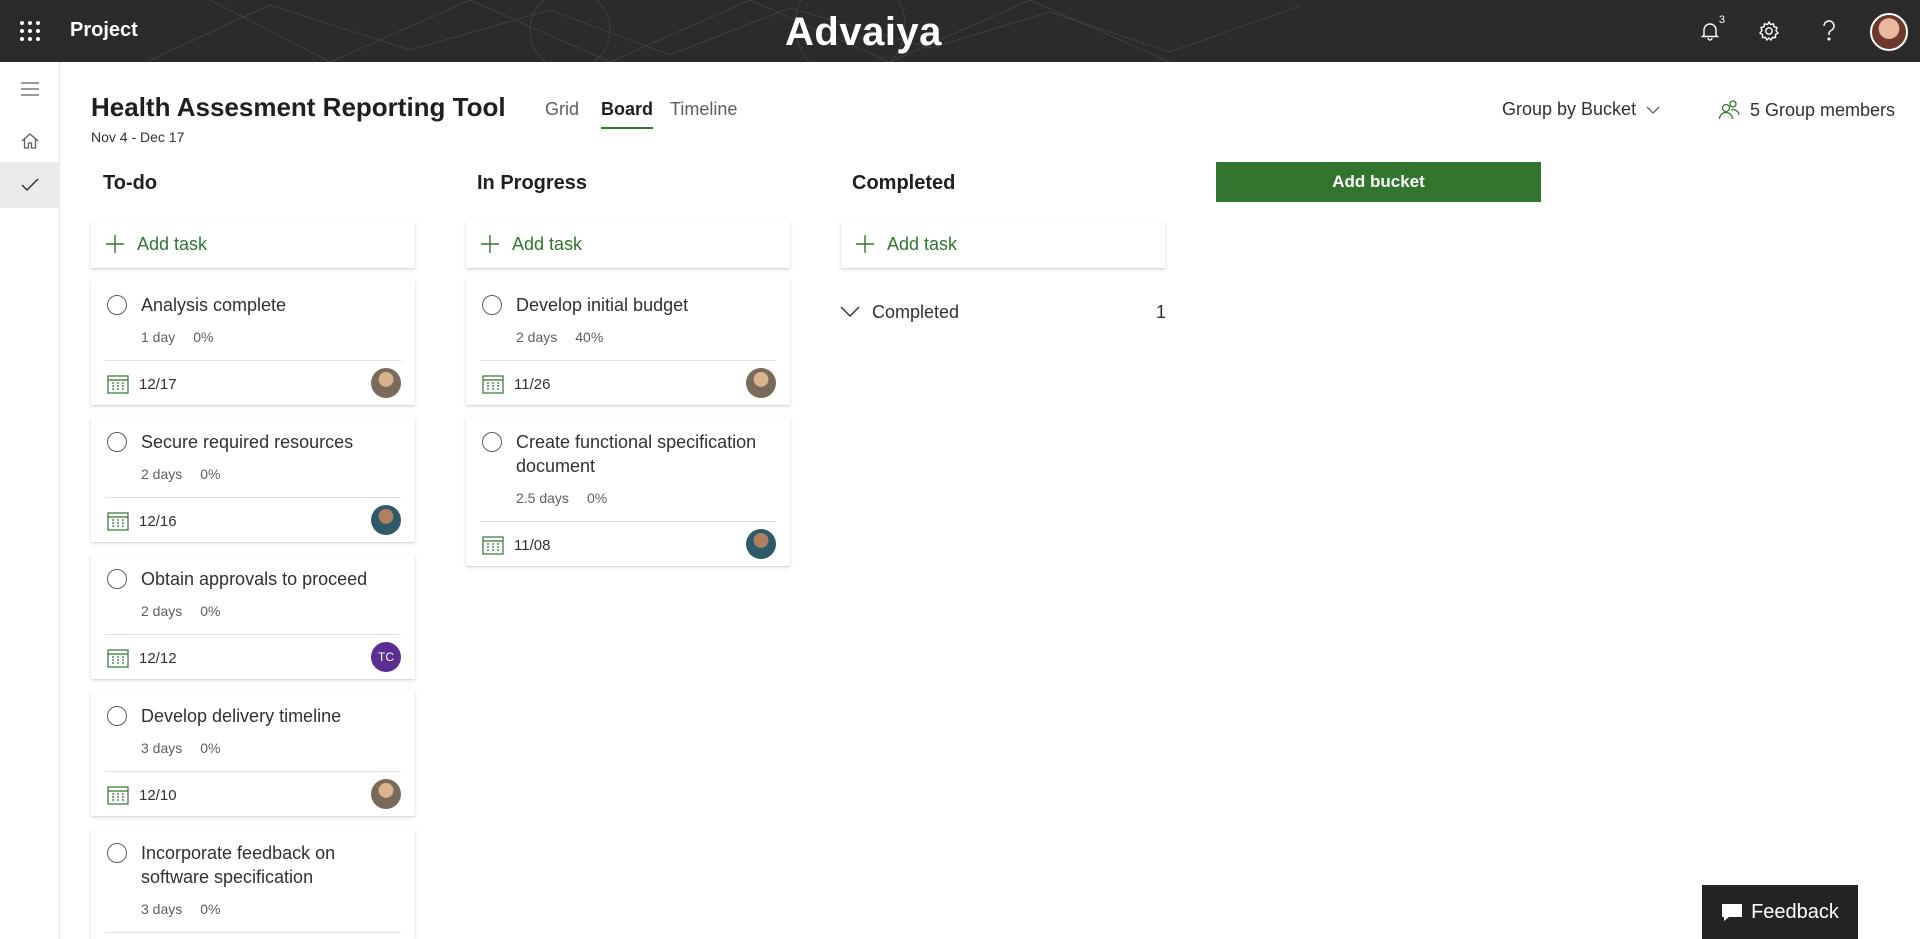 The height and width of the screenshot is (939, 1920). Describe the element at coordinates (1003, 244) in the screenshot. I see `add-task-button-completed: Add task` at that location.